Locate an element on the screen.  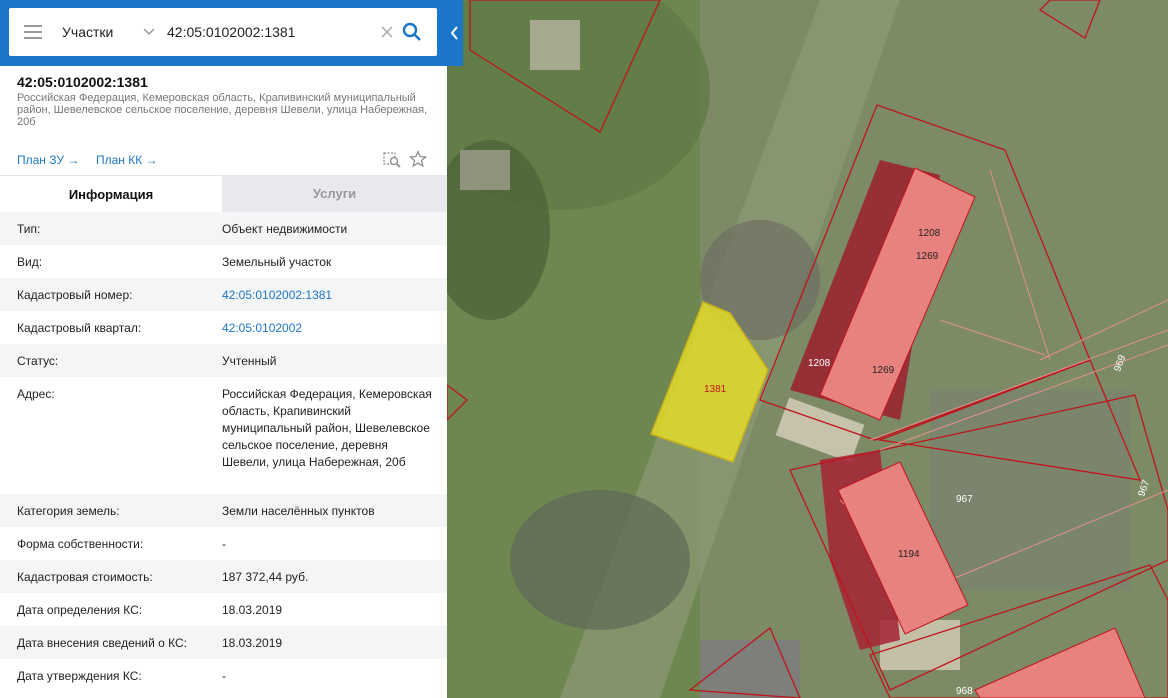
info-row: Кадастровый квартал: 42:05:0102002 is located at coordinates (223, 327).